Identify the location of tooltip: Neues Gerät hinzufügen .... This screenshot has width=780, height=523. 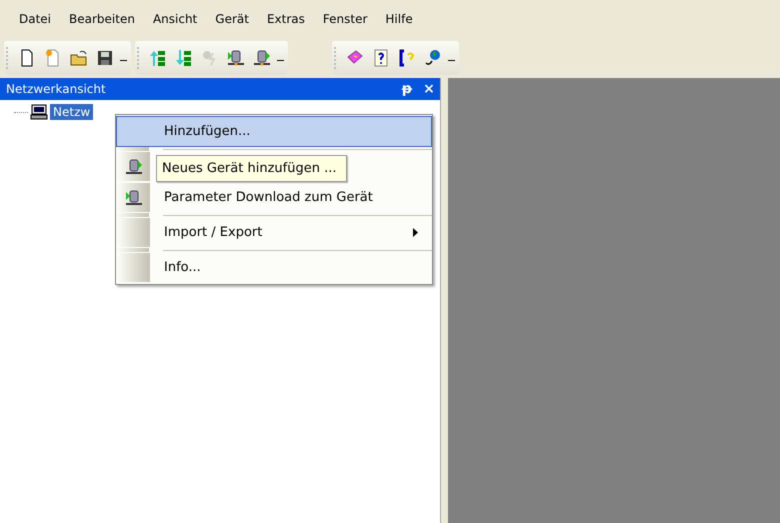
(252, 168).